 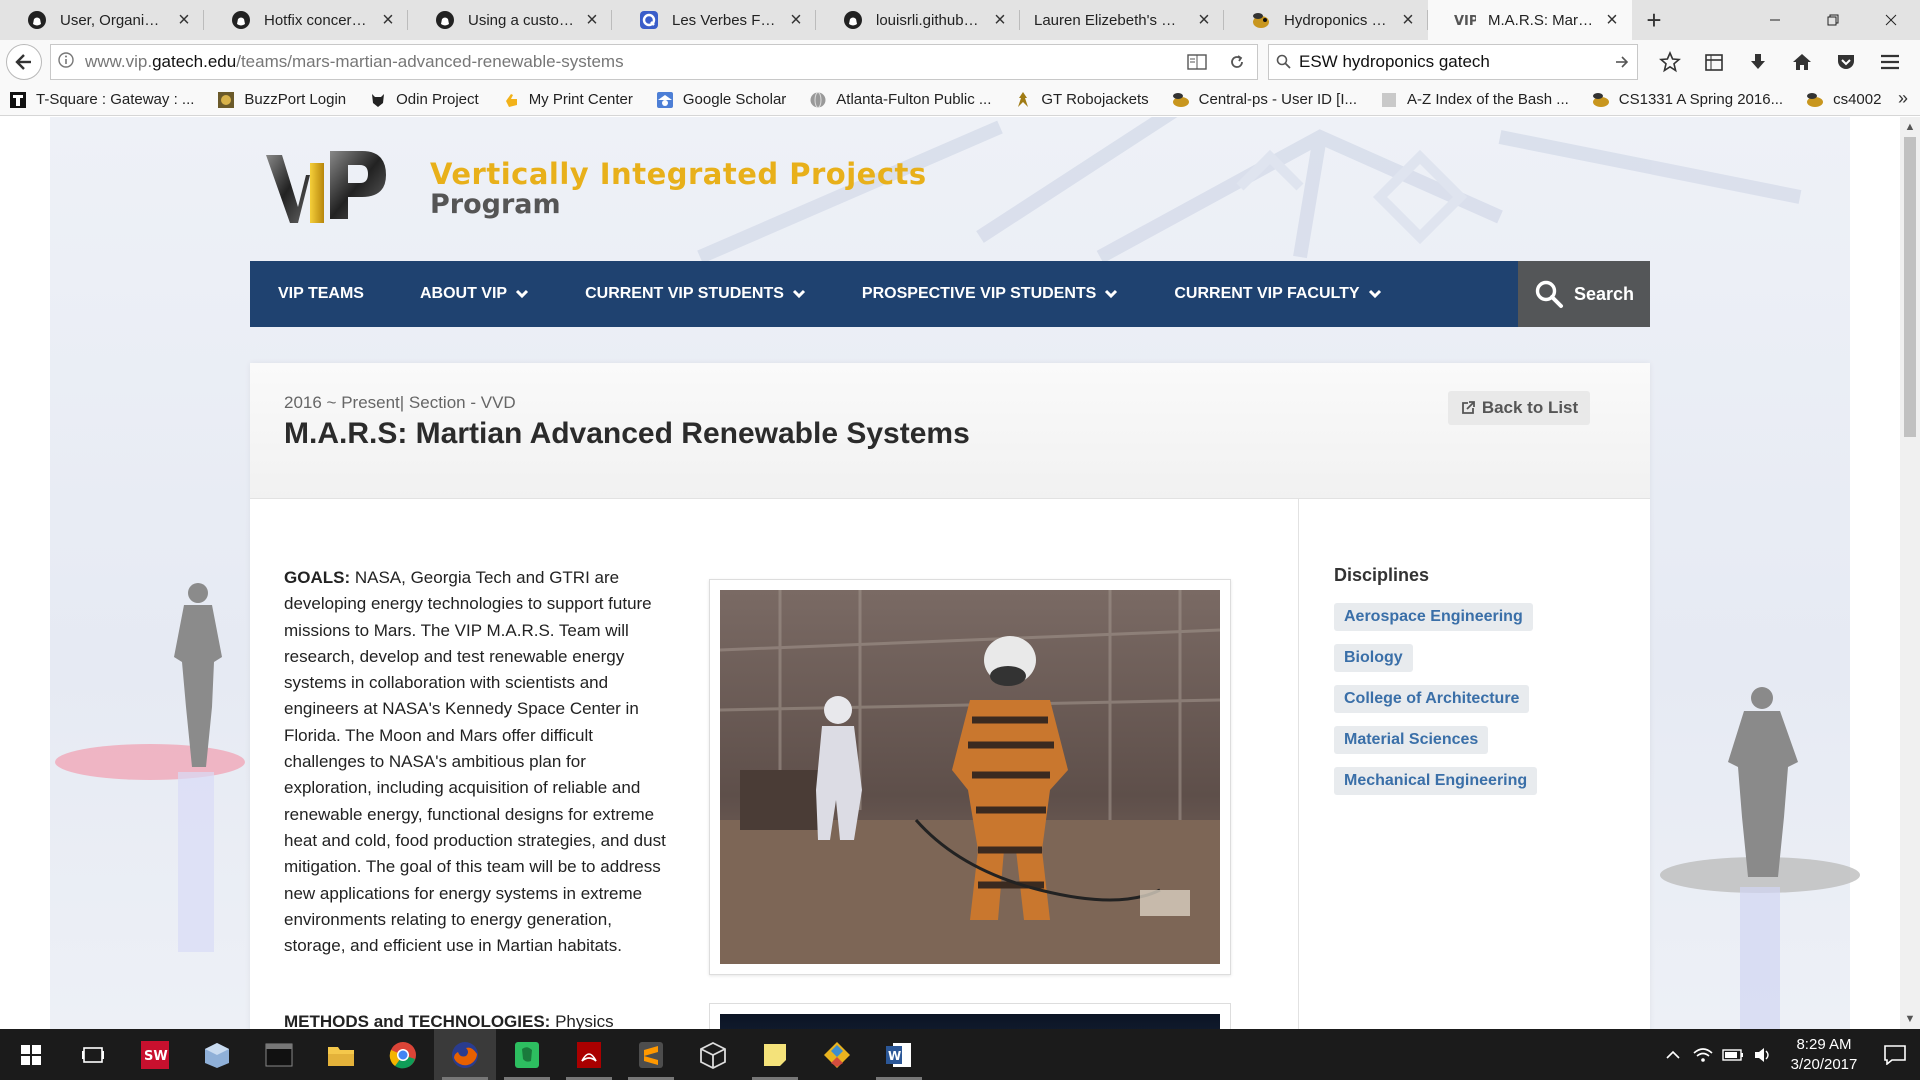 I want to click on evernote-icon, so click(x=527, y=1054).